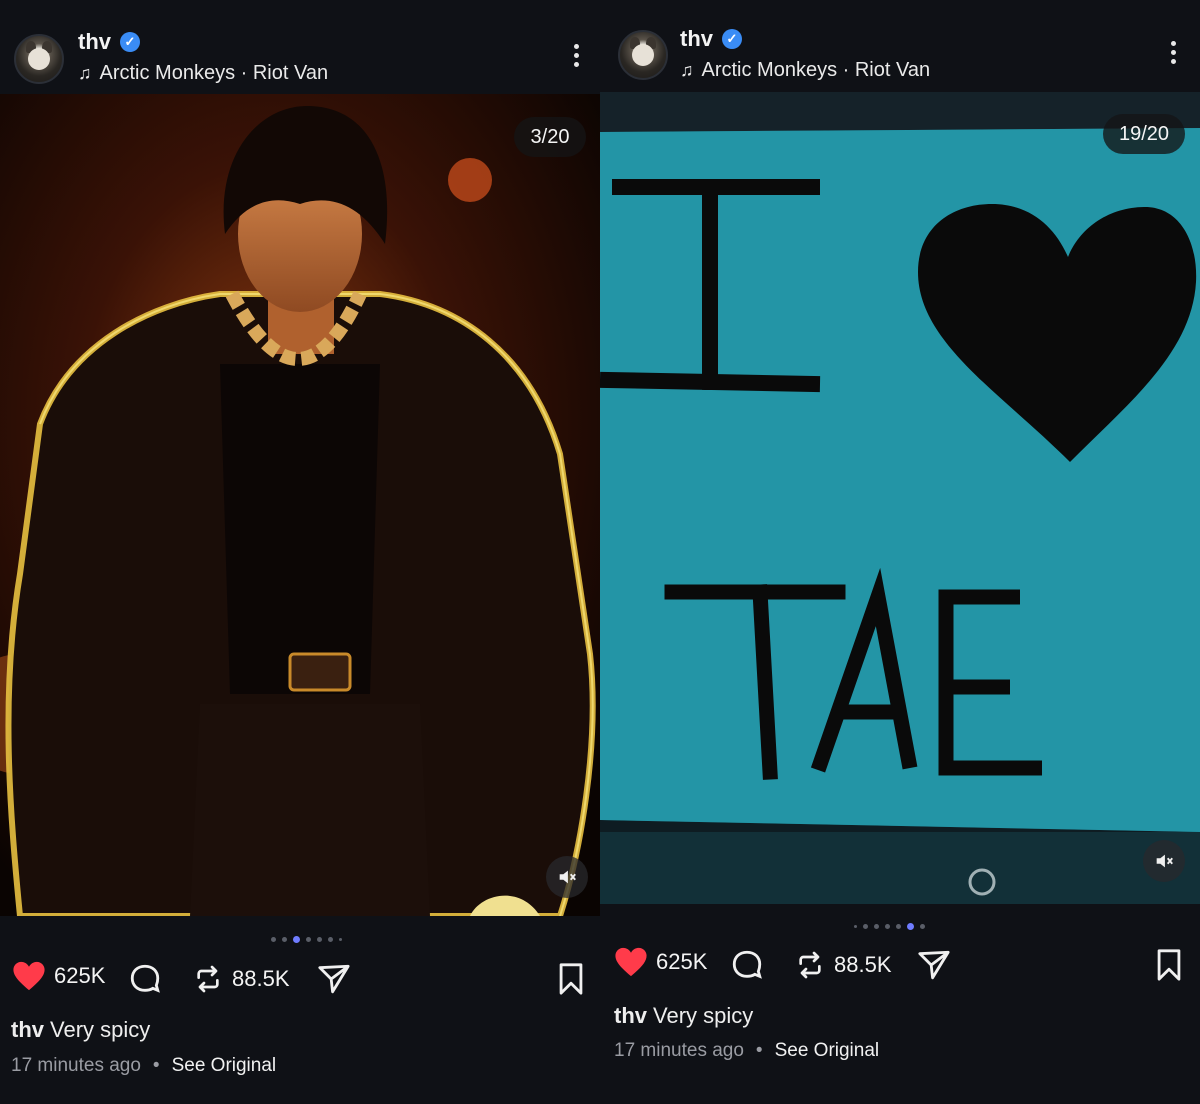 This screenshot has height=1104, width=1200. I want to click on slide-counter: 3/20, so click(550, 137).